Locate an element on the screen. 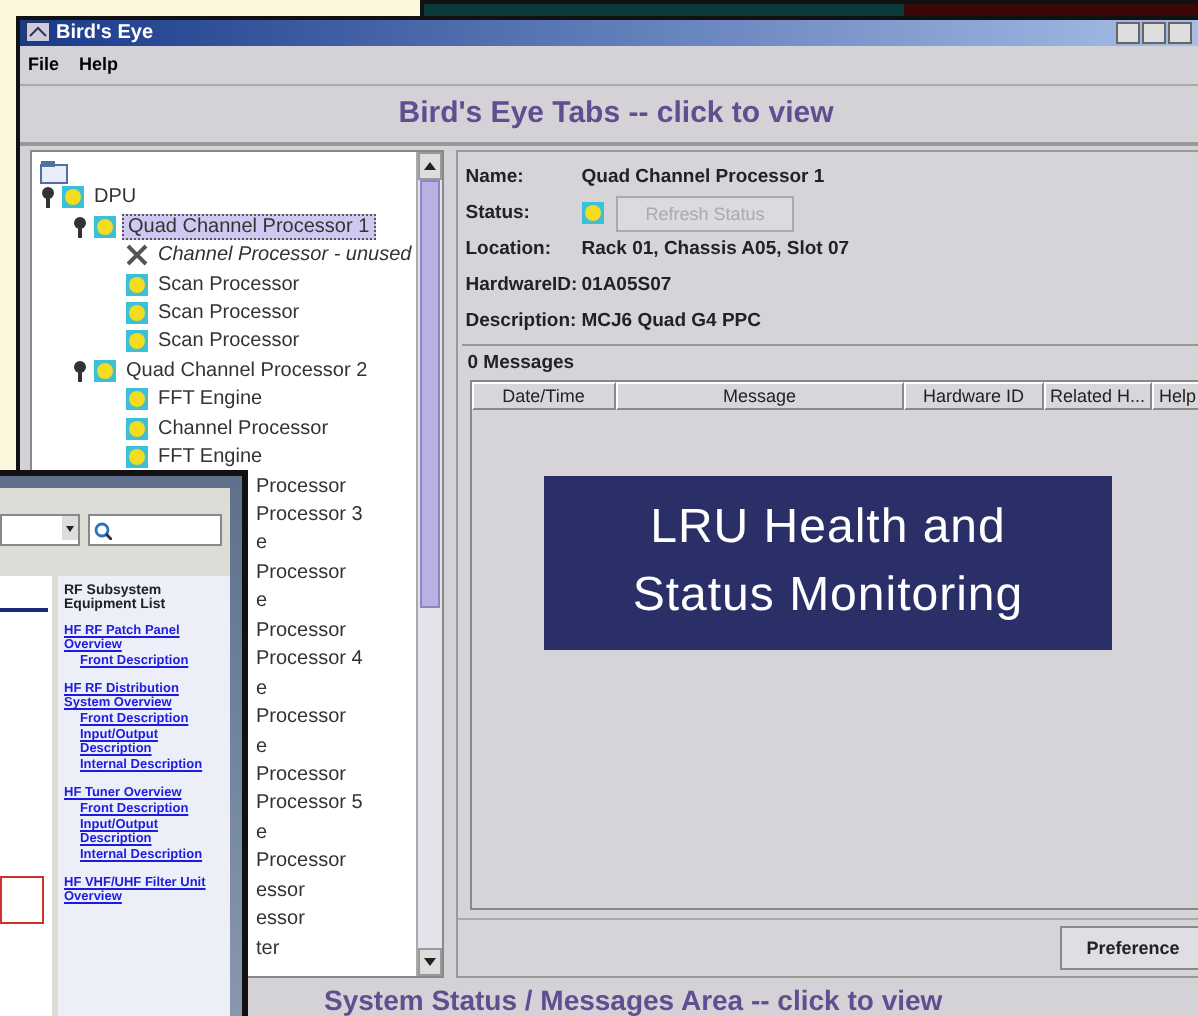  rule-line is located at coordinates (24, 610).